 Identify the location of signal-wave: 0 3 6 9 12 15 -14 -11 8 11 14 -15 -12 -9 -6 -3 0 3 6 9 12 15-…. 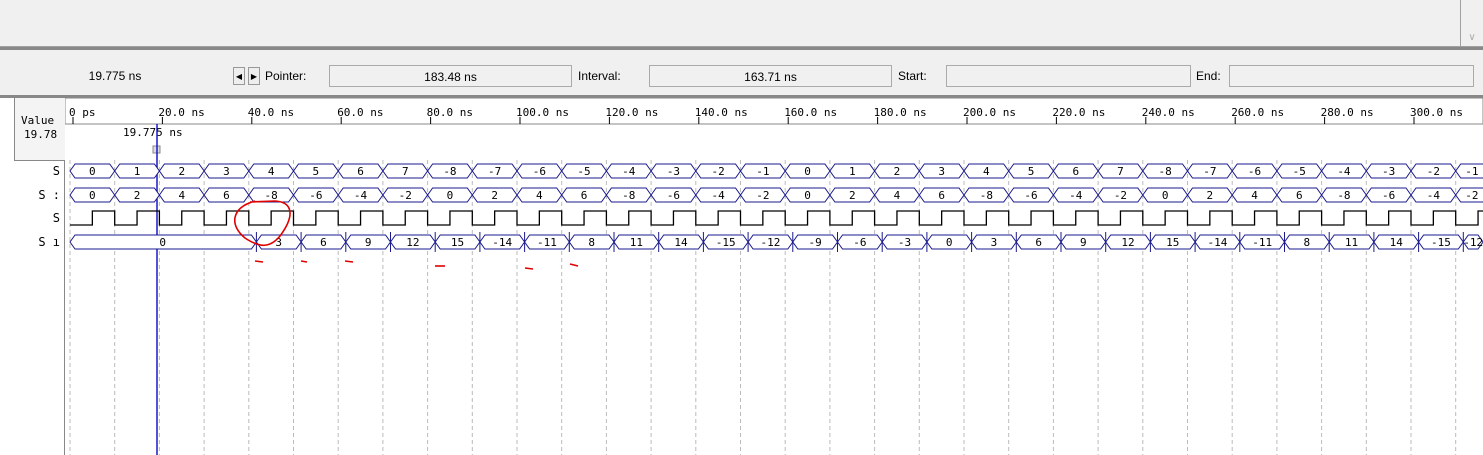
(776, 242).